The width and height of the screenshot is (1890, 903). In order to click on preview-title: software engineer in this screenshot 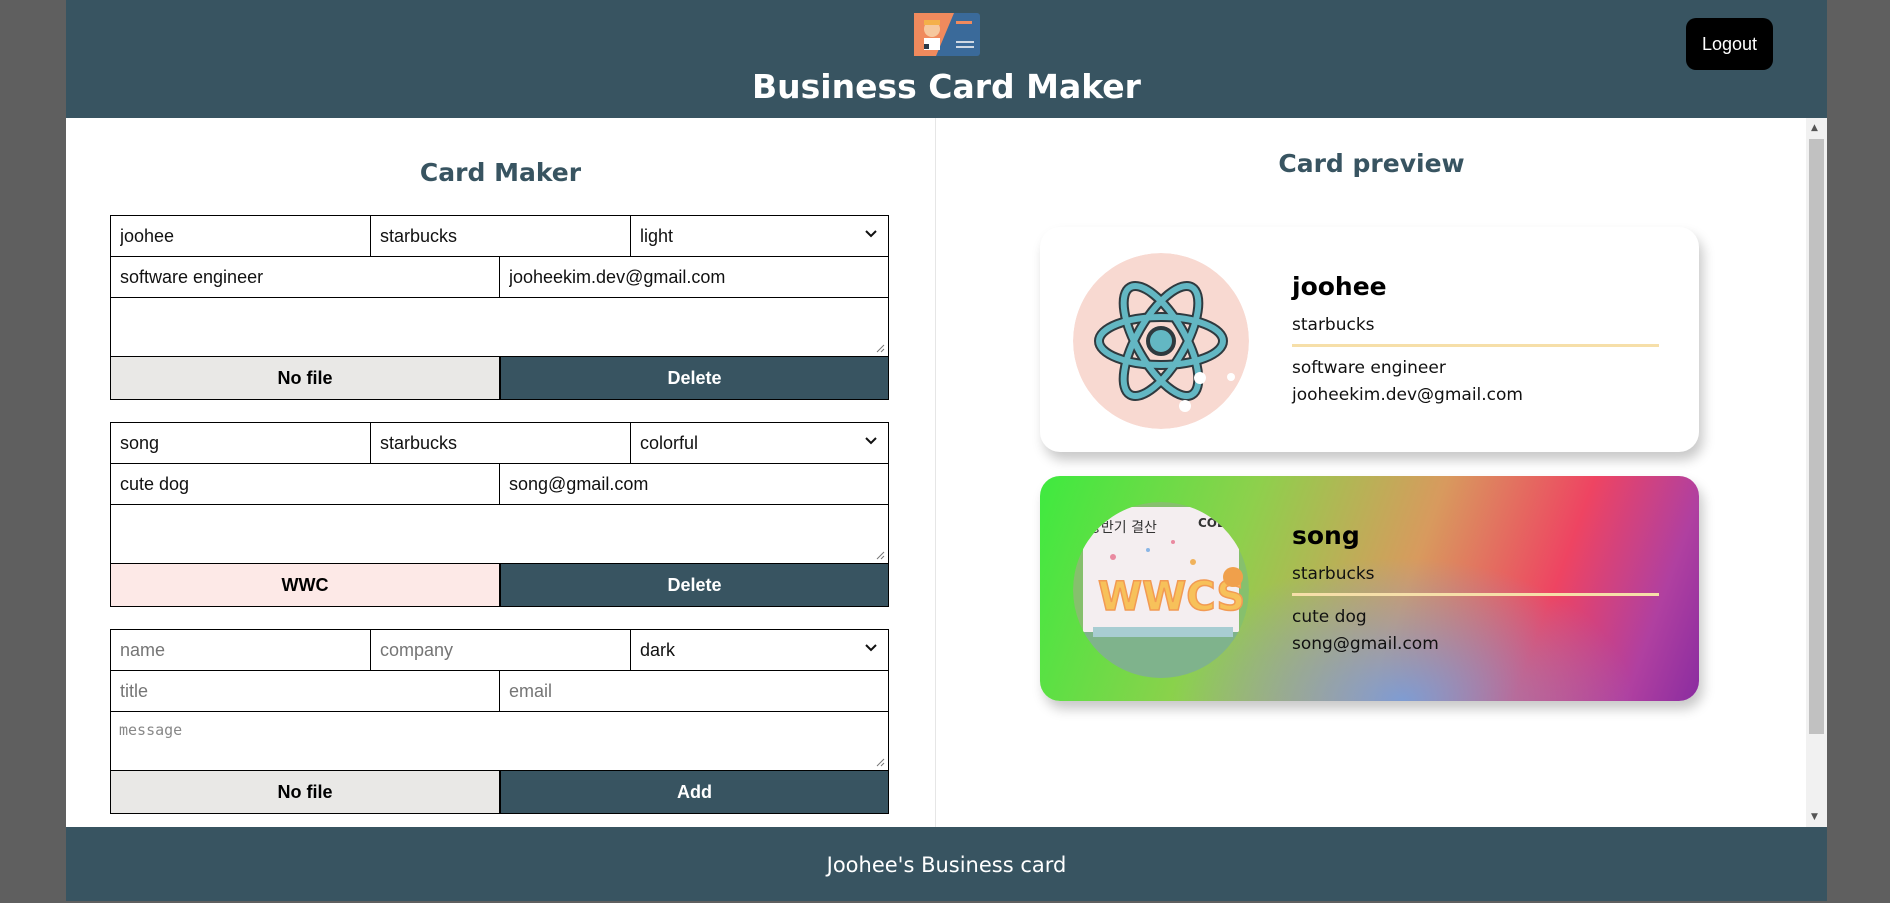, I will do `click(1369, 368)`.